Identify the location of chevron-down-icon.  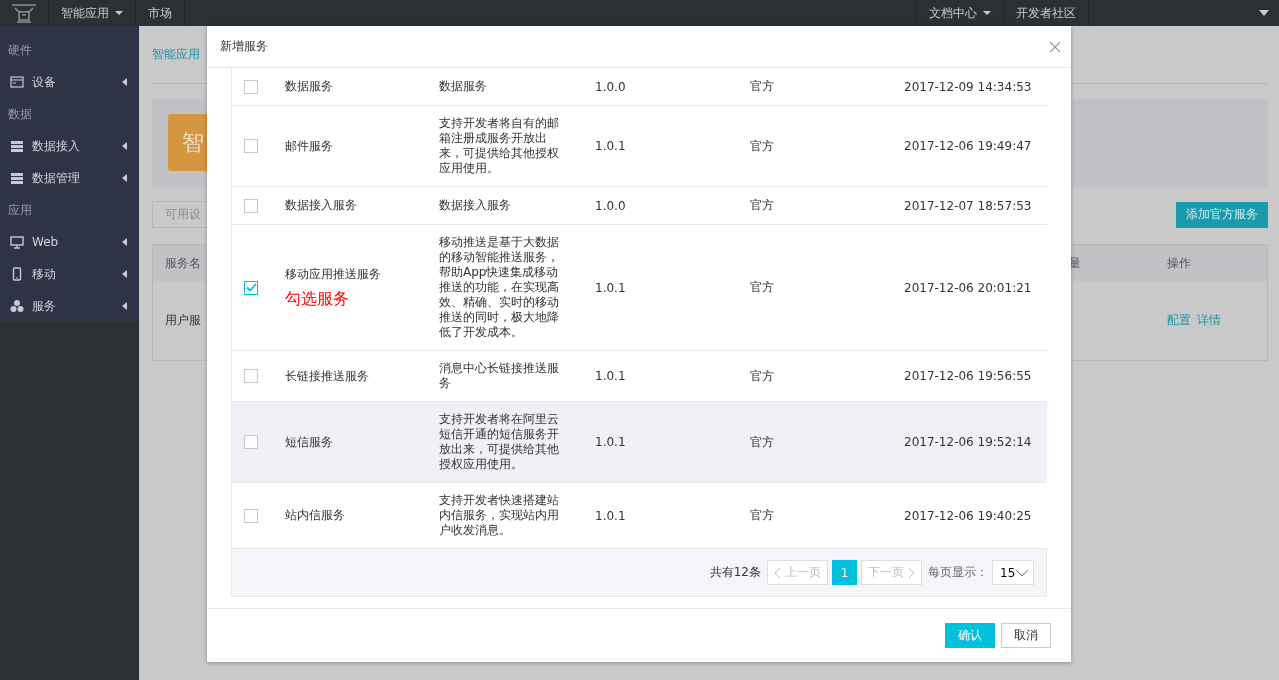
(1022, 572).